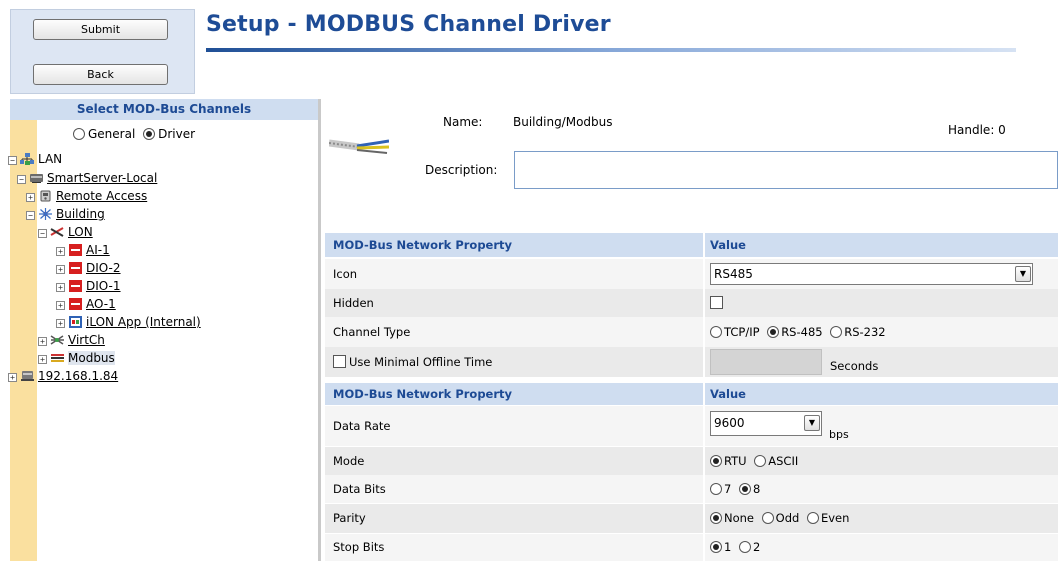  What do you see at coordinates (80, 232) in the screenshot?
I see `tree-node-label: LON` at bounding box center [80, 232].